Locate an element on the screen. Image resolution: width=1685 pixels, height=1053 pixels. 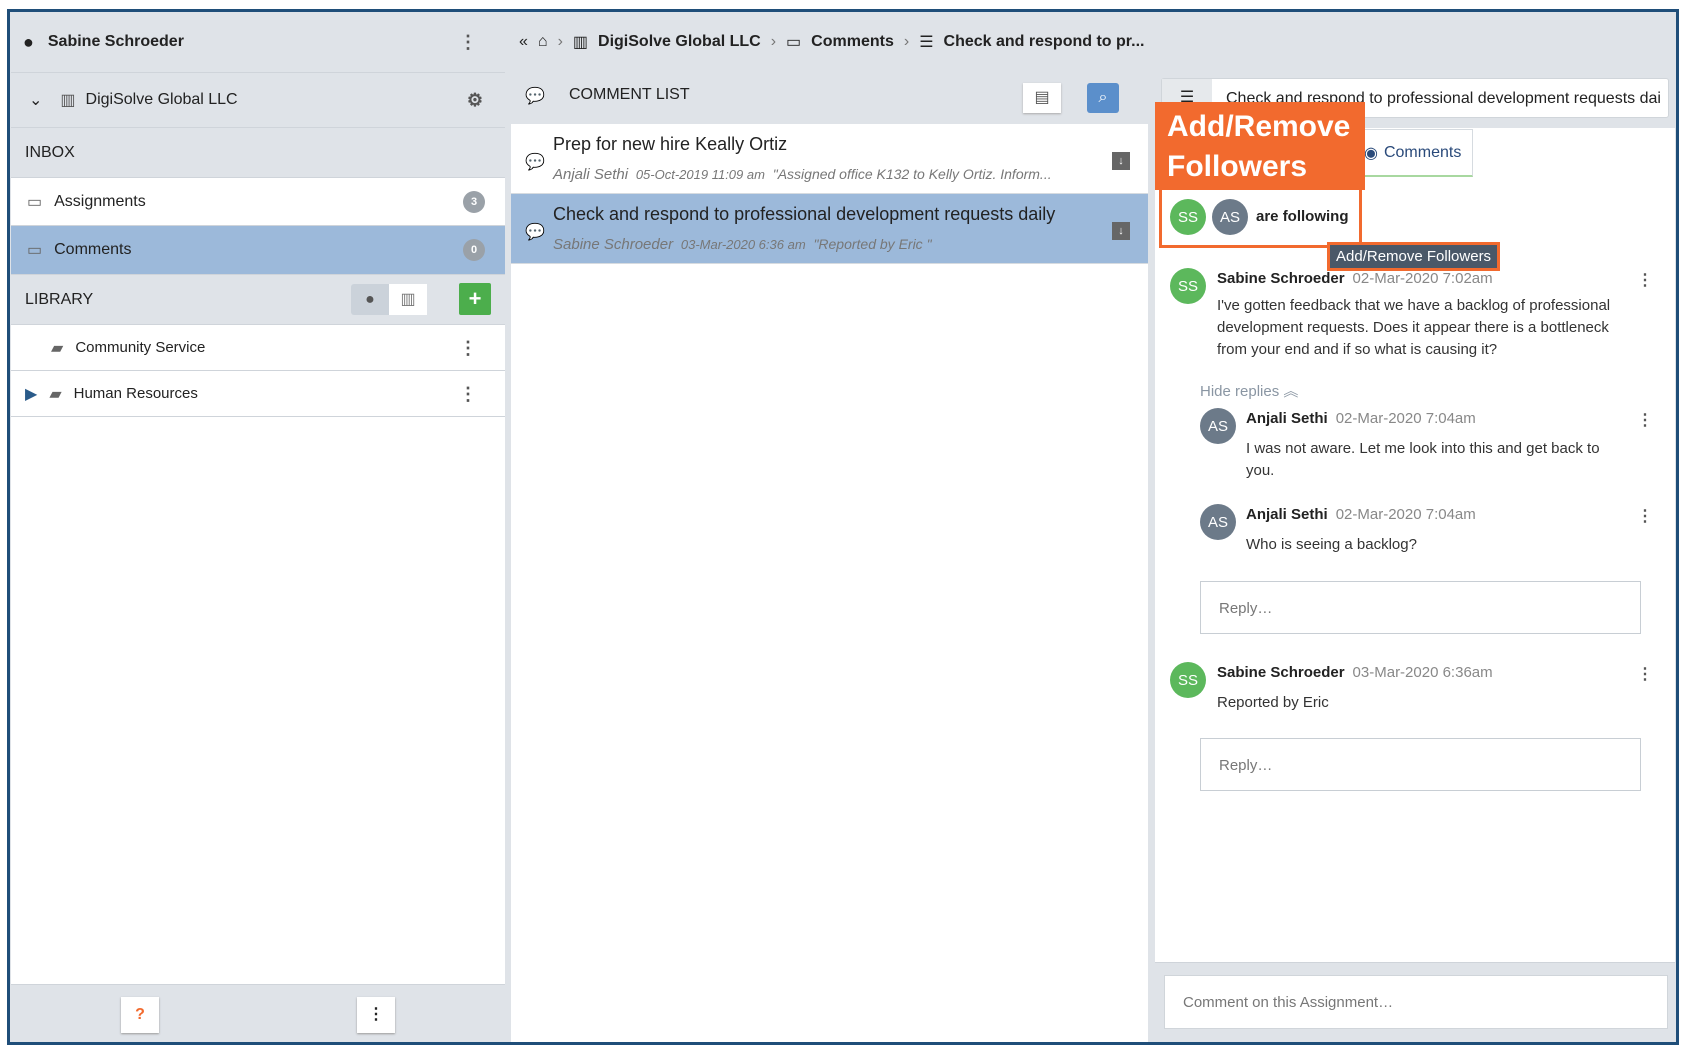
comment-text: Who is seeing a backlog? is located at coordinates (1331, 544).